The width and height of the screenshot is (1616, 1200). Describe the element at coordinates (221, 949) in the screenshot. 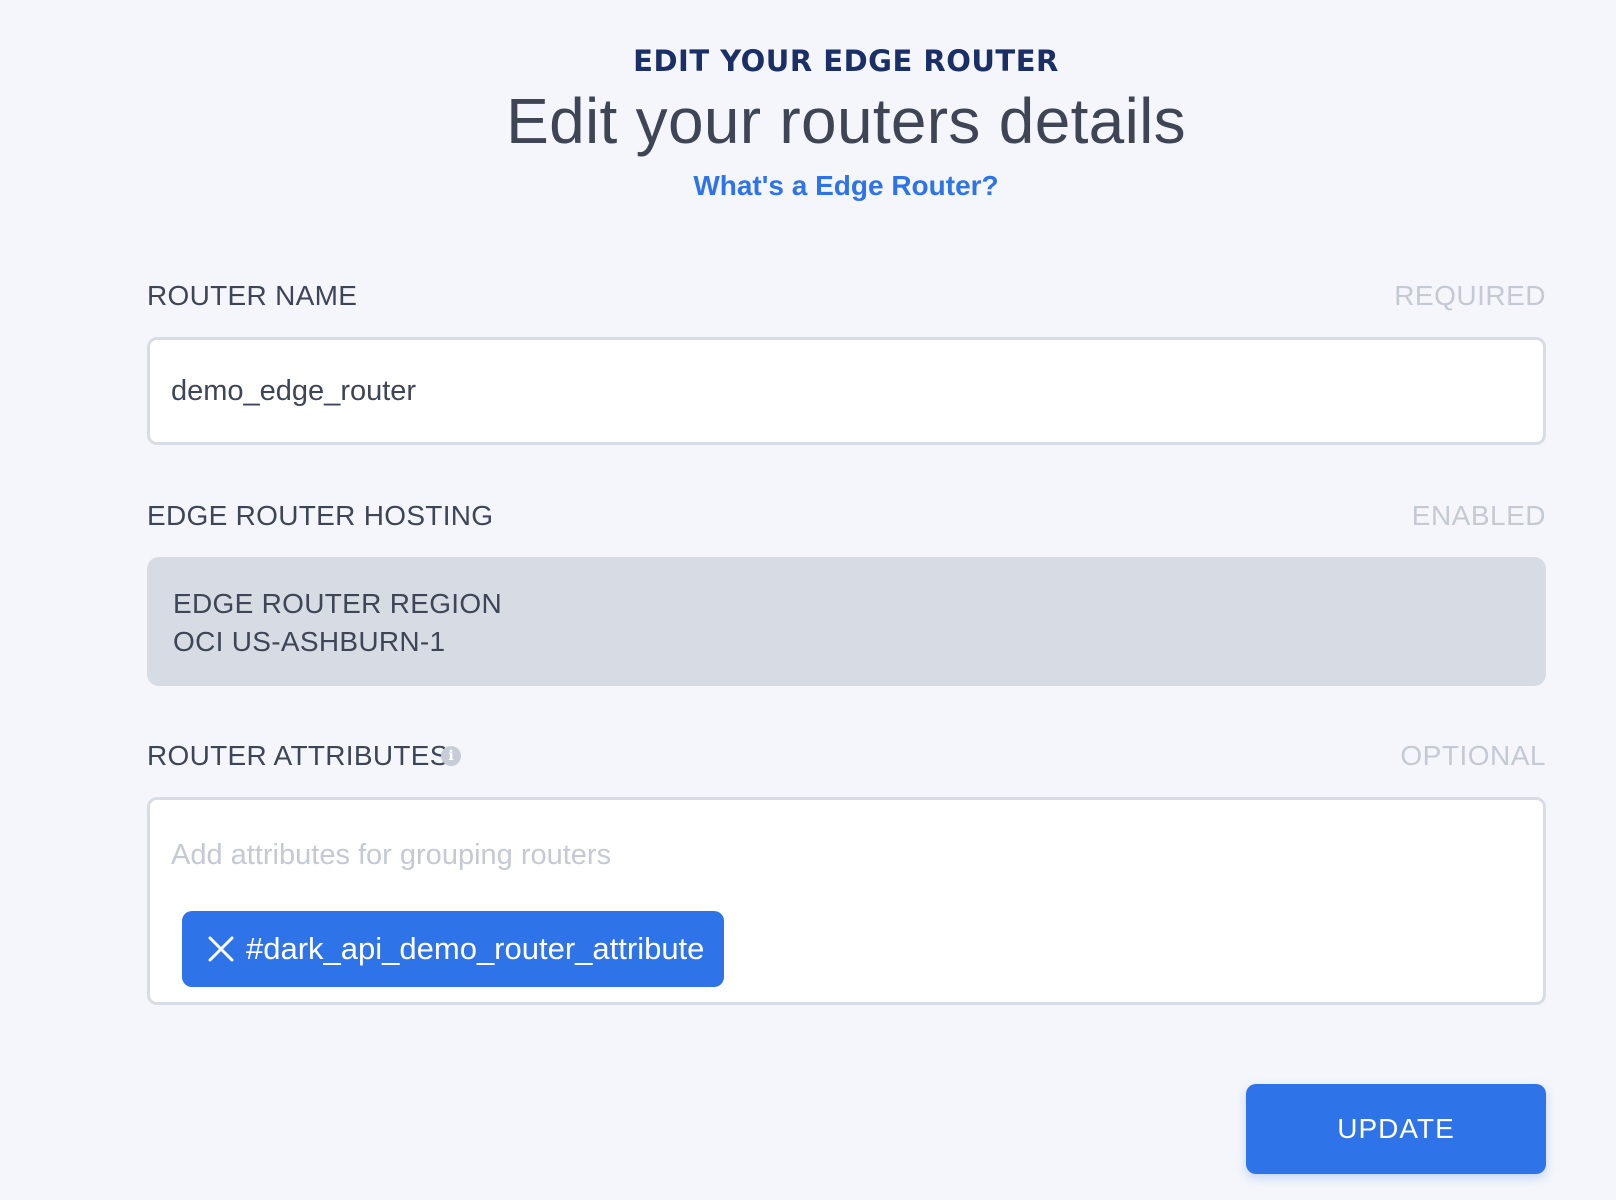

I see `close-icon` at that location.